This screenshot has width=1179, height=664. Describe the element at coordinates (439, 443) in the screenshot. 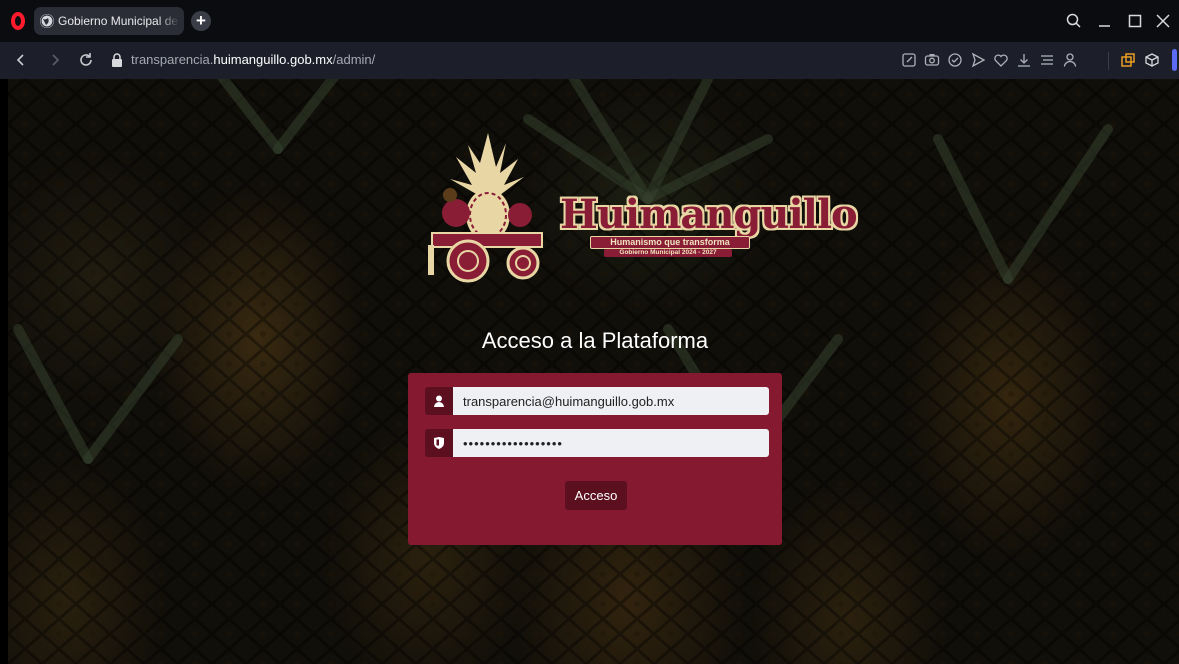

I see `shield-icon` at that location.